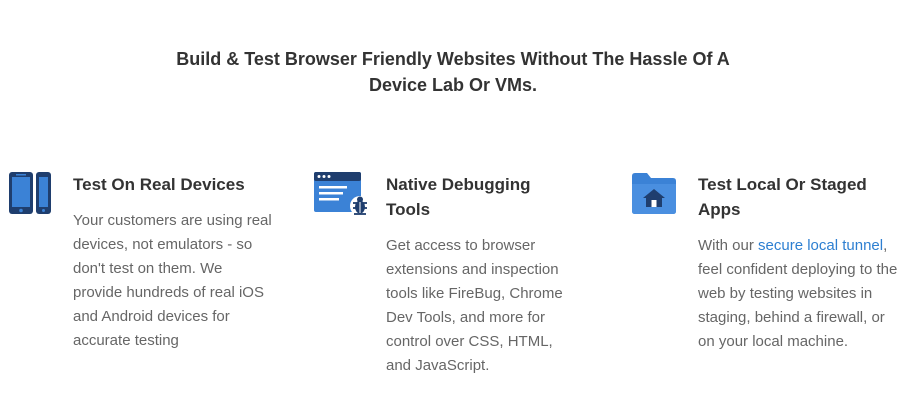  Describe the element at coordinates (654, 196) in the screenshot. I see `local-folder-icon` at that location.